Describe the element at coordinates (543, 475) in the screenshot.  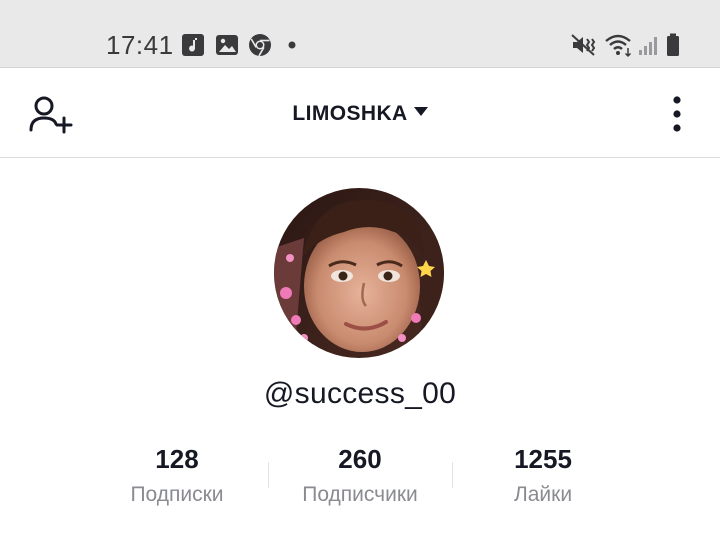
I see `stat-likes: 1255 Лайки` at that location.